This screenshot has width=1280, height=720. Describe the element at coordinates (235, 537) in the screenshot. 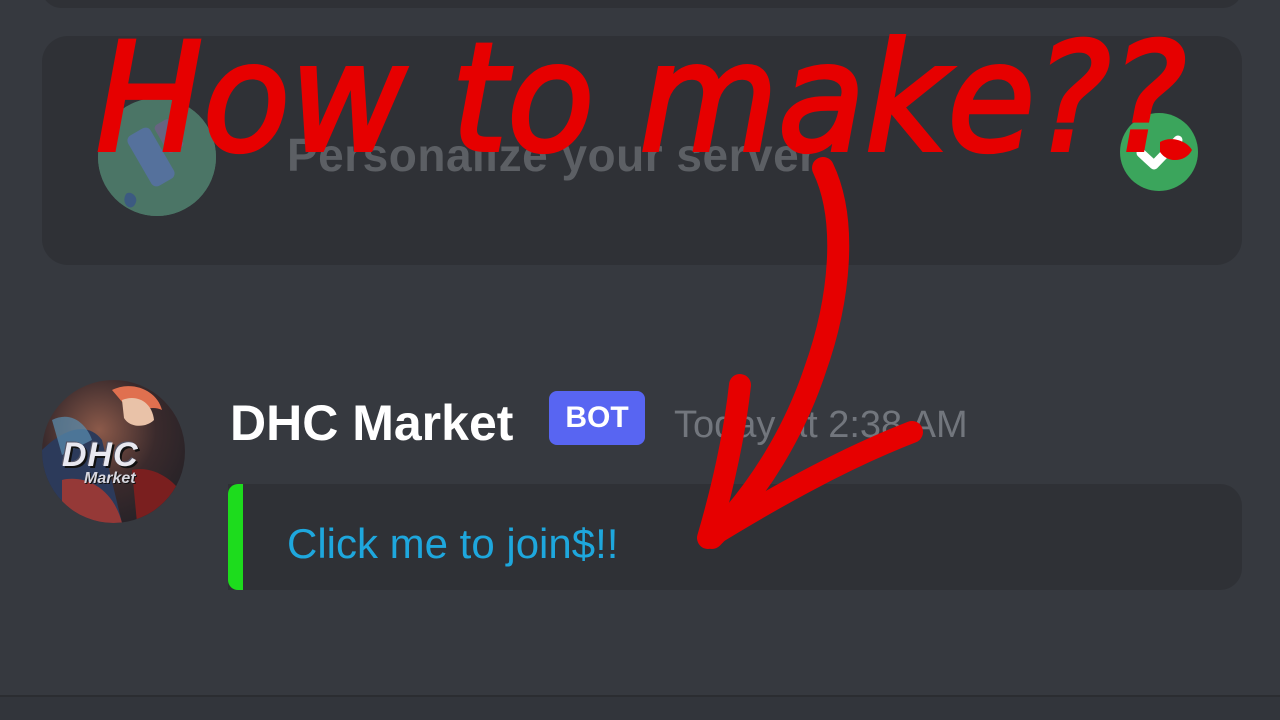

I see `embed-accent-bar` at that location.